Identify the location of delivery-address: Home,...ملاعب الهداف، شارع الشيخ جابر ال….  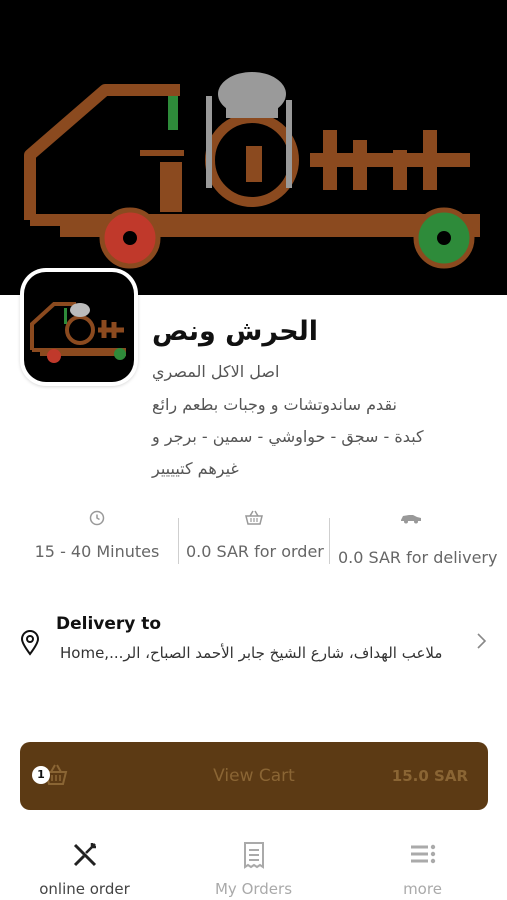
(251, 653).